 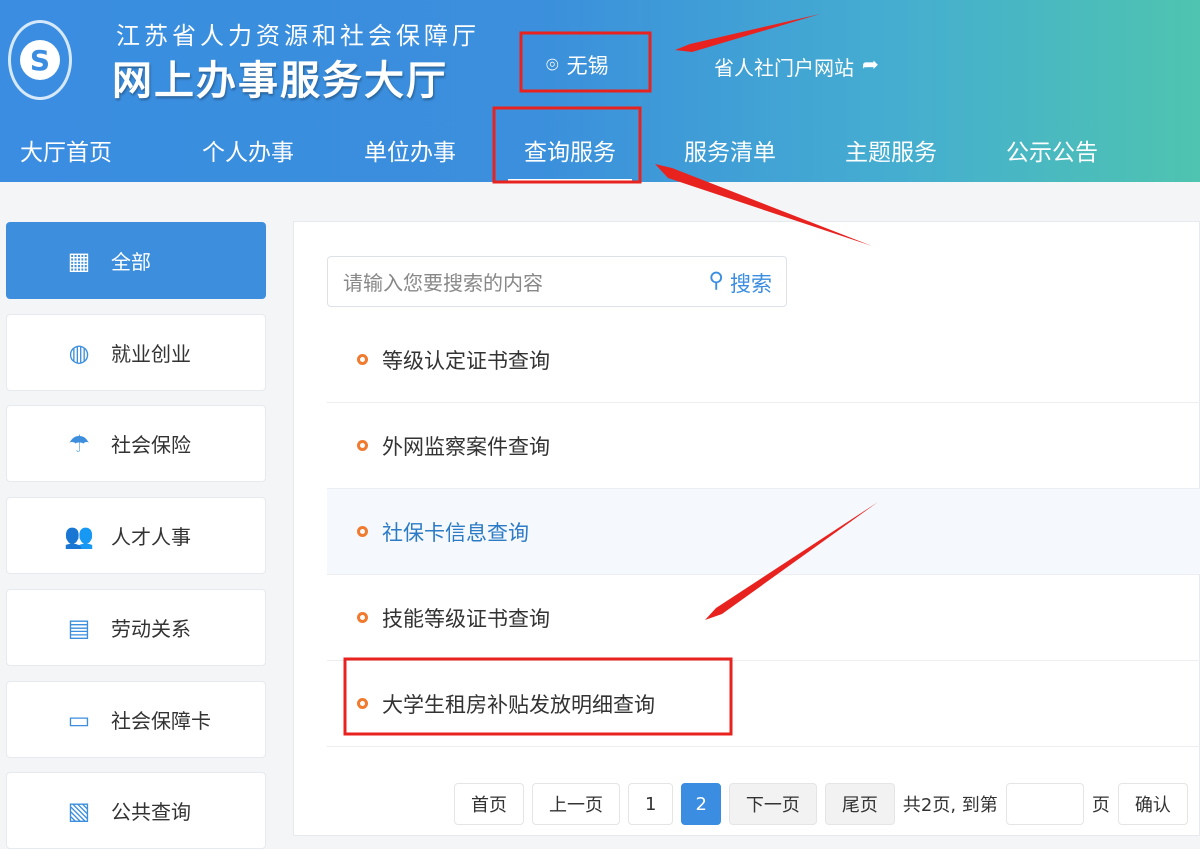 What do you see at coordinates (821, 804) in the screenshot?
I see `pagination: 首页 上一页 1 2 下一页 尾页 共2页, 到第 页 确认` at bounding box center [821, 804].